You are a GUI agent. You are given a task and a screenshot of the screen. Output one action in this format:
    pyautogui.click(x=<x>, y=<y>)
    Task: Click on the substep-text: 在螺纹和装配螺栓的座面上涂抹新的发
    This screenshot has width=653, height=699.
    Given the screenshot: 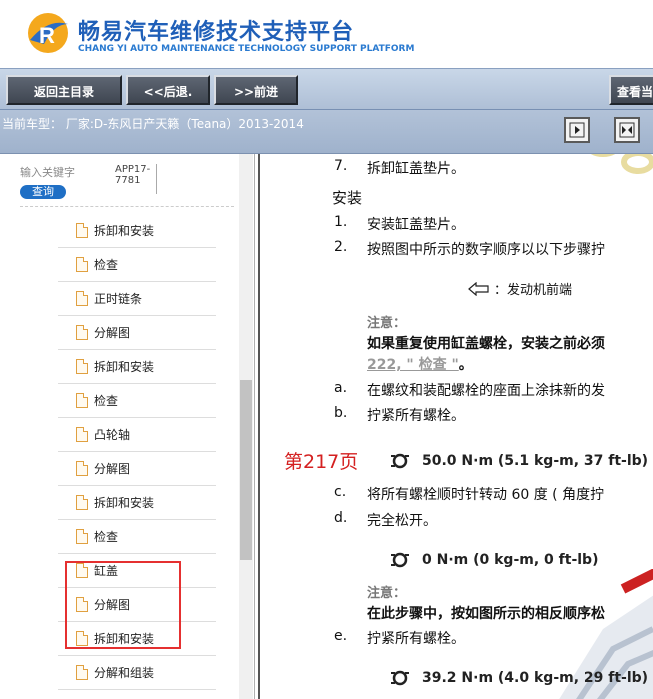 What is the action you would take?
    pyautogui.click(x=486, y=391)
    